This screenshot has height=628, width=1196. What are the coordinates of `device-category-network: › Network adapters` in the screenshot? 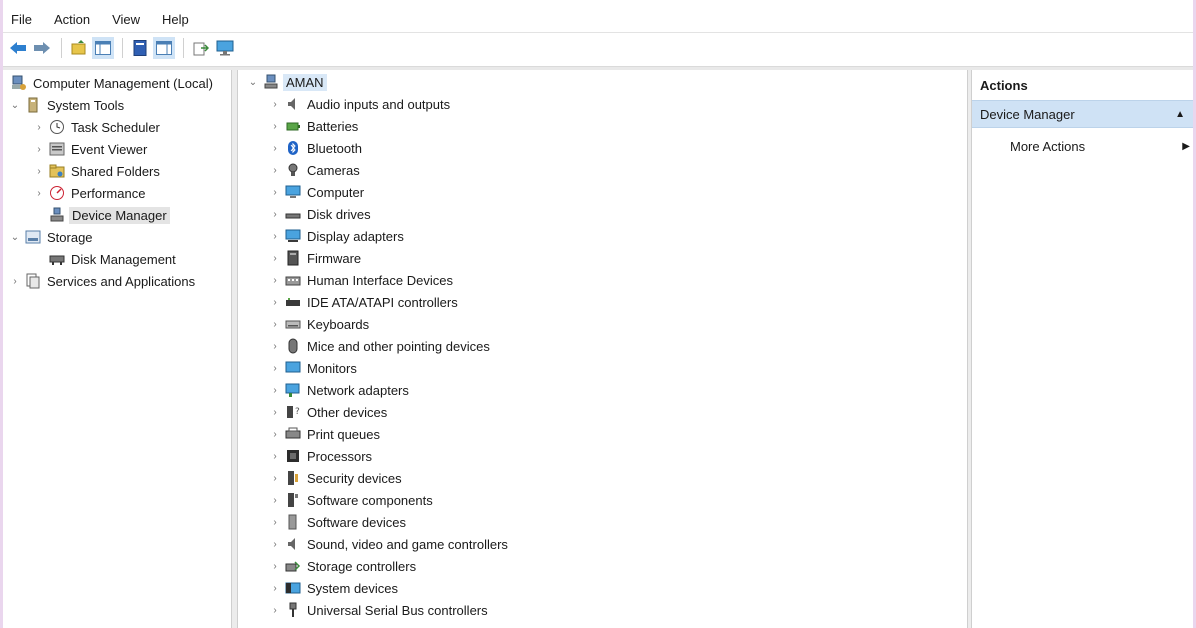 It's located at (340, 390).